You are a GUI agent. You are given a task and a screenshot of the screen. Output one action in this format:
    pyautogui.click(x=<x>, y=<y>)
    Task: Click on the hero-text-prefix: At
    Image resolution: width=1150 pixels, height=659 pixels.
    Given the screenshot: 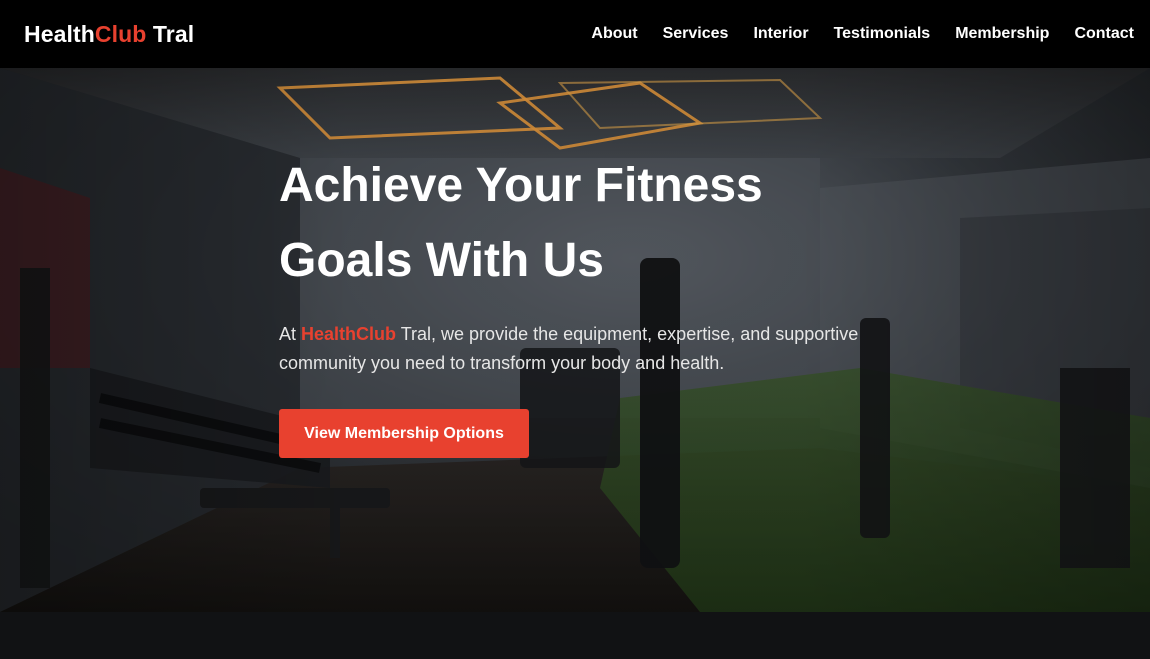 What is the action you would take?
    pyautogui.click(x=290, y=334)
    